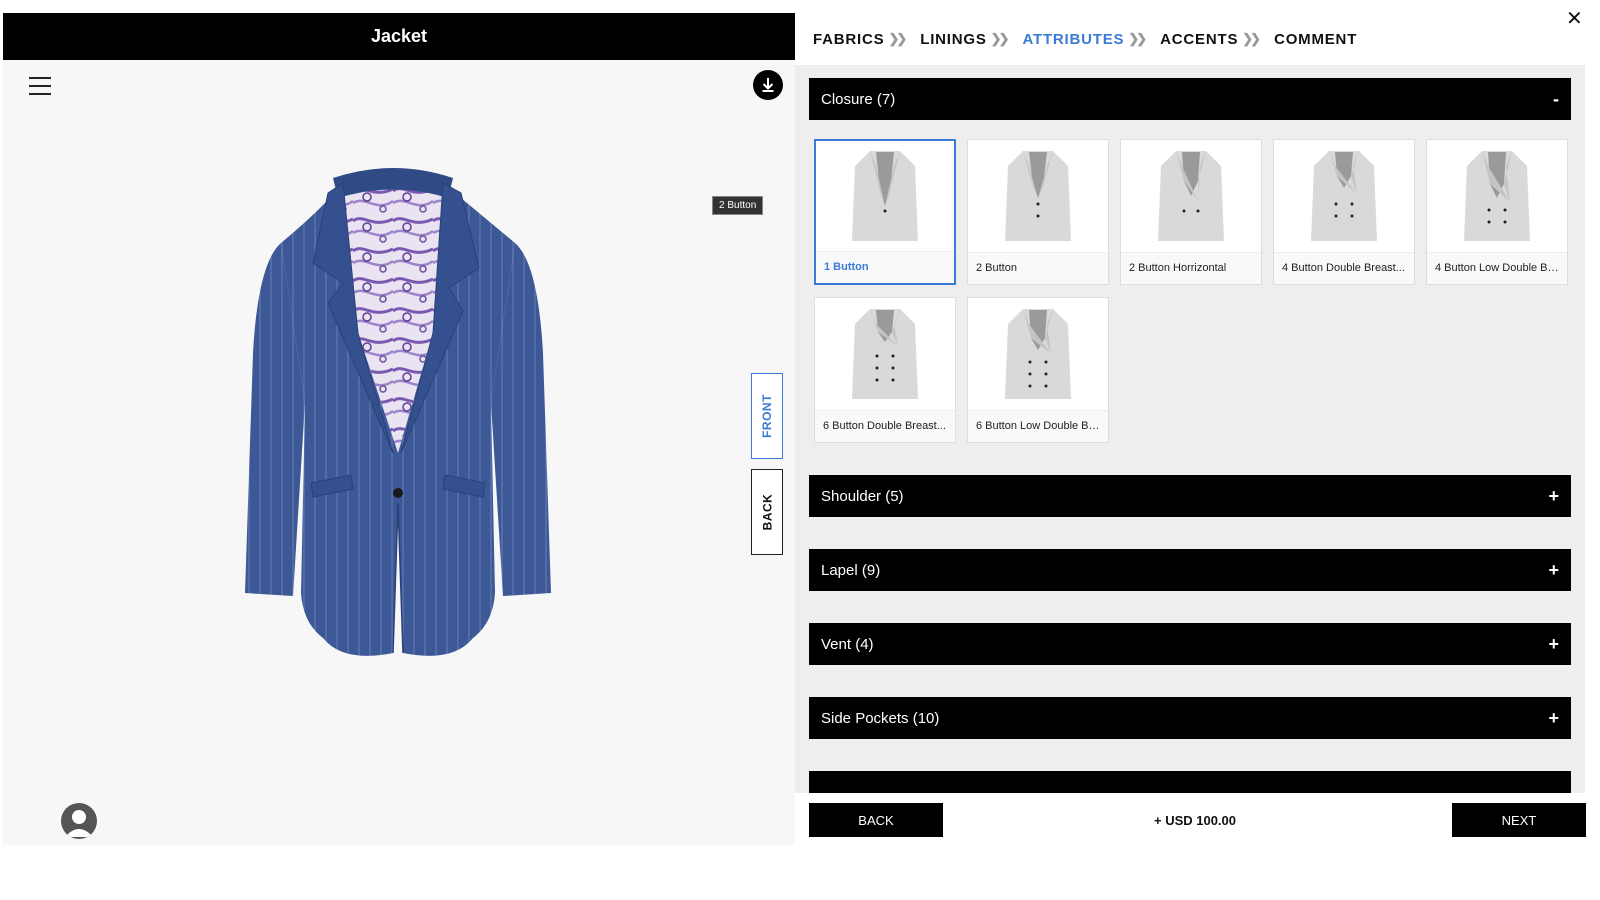  I want to click on tab-label: LININGS, so click(953, 39).